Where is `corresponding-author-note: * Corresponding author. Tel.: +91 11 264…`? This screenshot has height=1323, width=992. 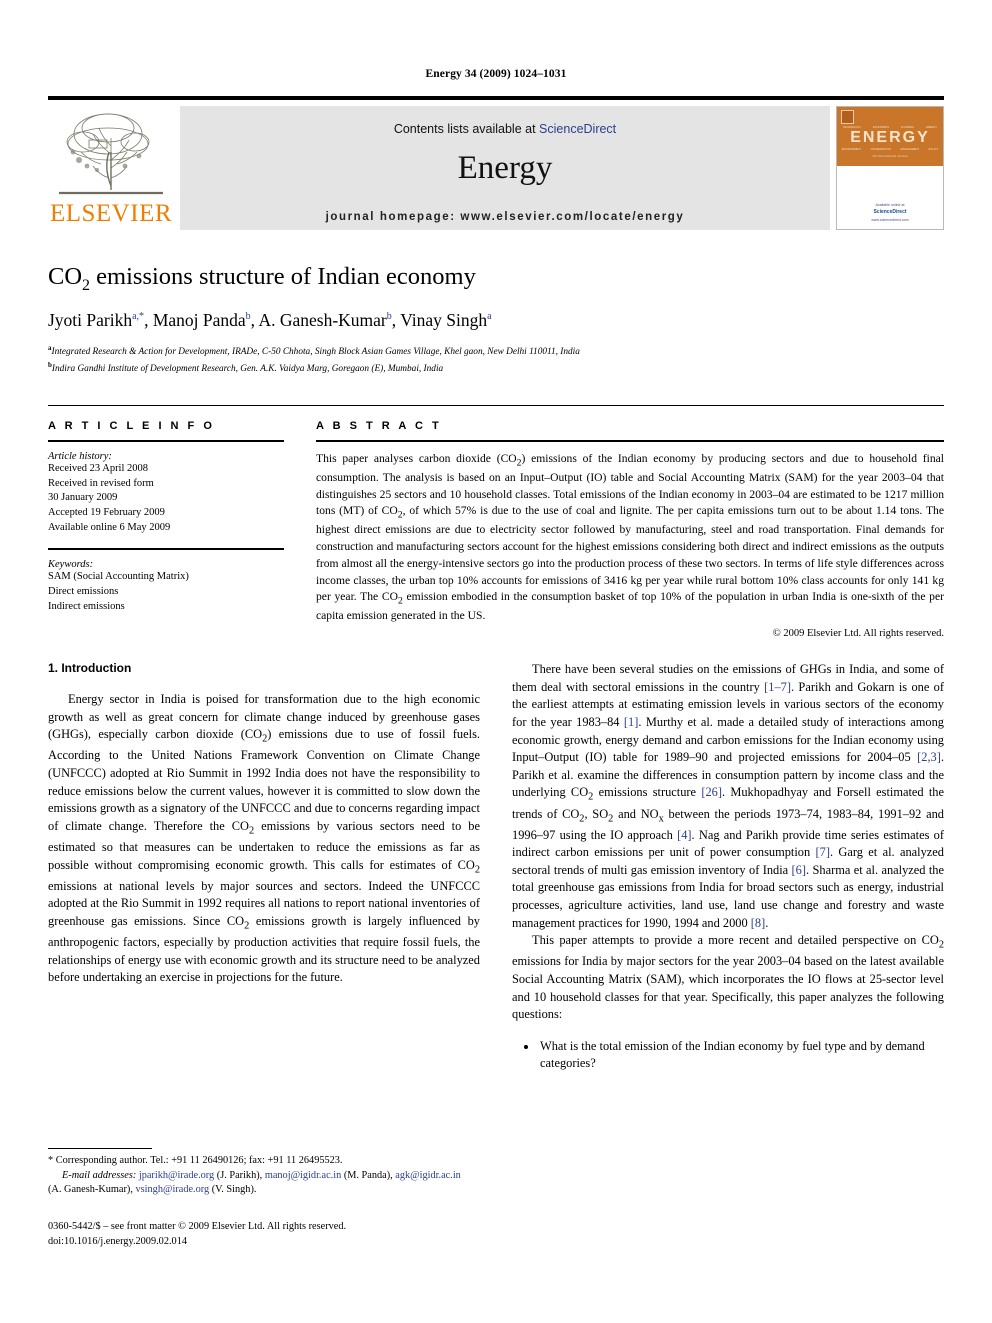
corresponding-author-note: * Corresponding author. Tel.: +91 11 264… is located at coordinates (195, 1160).